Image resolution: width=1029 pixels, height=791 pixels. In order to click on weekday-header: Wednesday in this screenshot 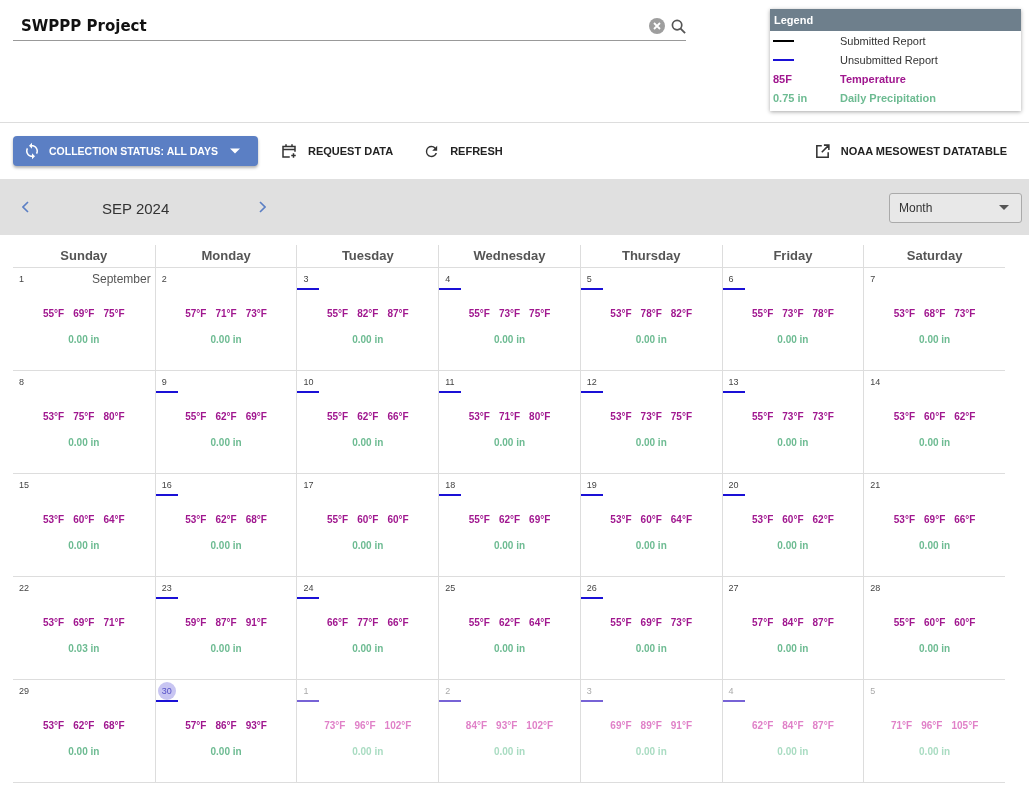, I will do `click(509, 256)`.